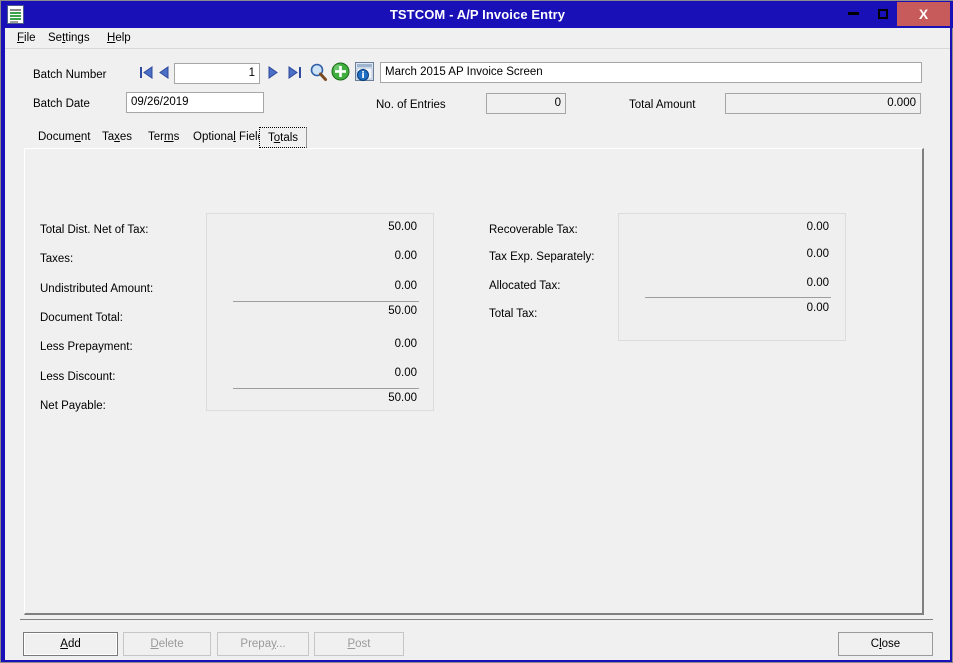 The width and height of the screenshot is (953, 663). Describe the element at coordinates (176, 137) in the screenshot. I see `tab-terms-post: s` at that location.